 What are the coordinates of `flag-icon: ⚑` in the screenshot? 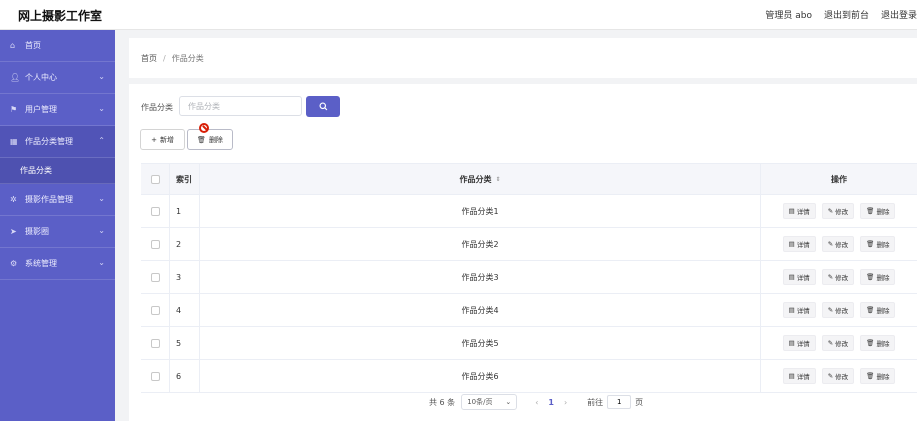 It's located at (14, 109).